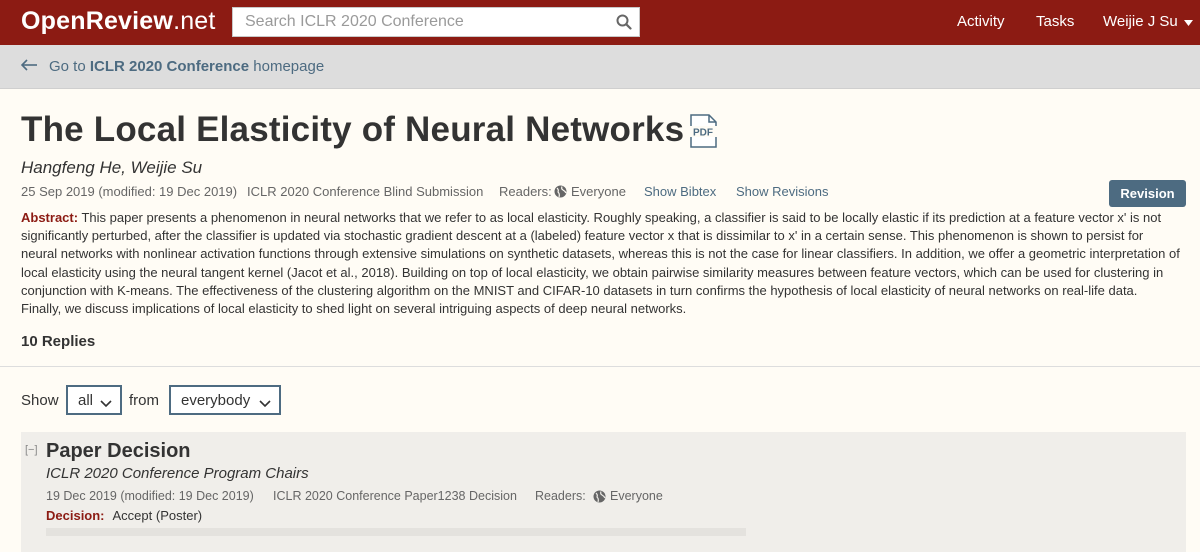  I want to click on replies-count: 10 Replies, so click(58, 341).